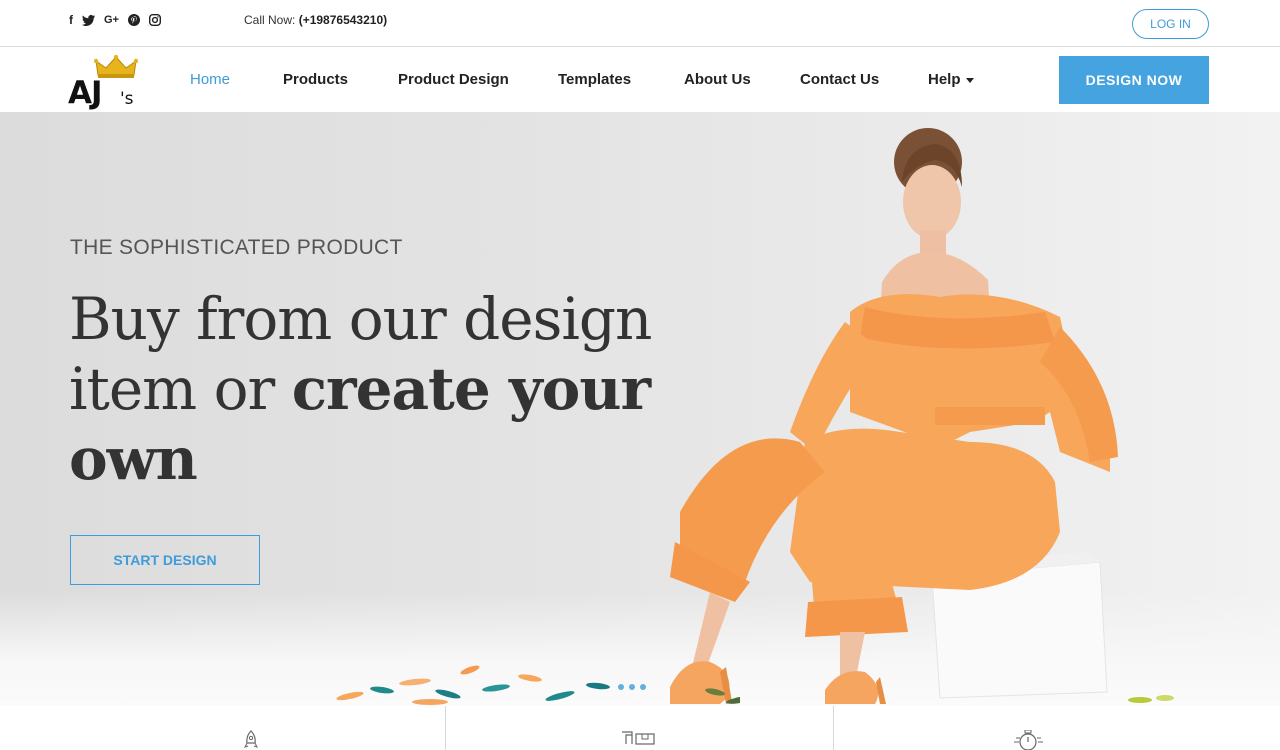  I want to click on call-number: (+19876543210), so click(343, 20).